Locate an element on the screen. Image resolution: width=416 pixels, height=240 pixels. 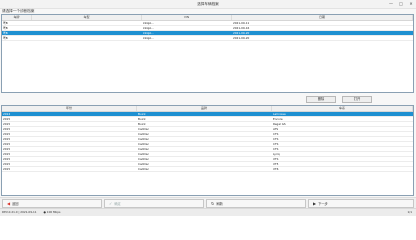
col-series: 车系 is located at coordinates (342, 108).